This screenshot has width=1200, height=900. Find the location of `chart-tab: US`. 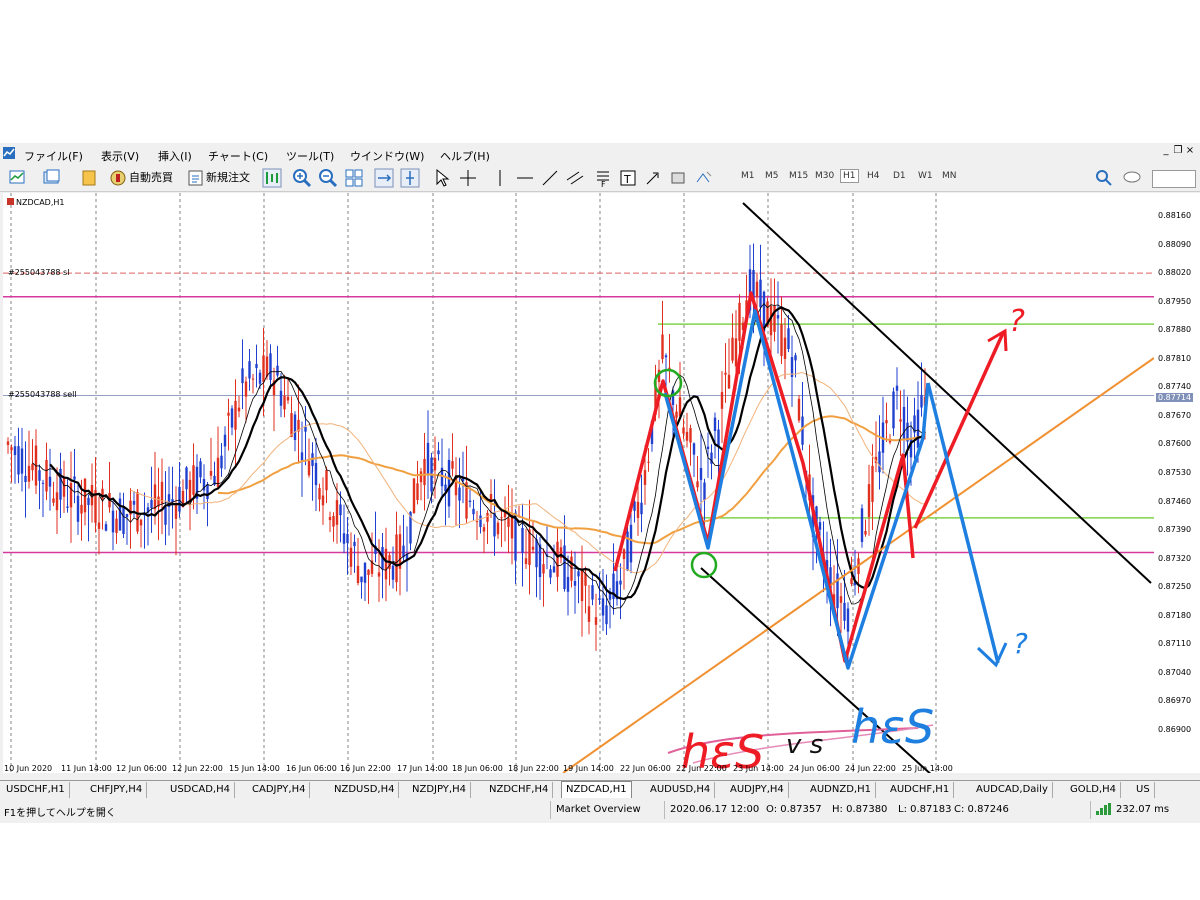

chart-tab: US is located at coordinates (1143, 790).